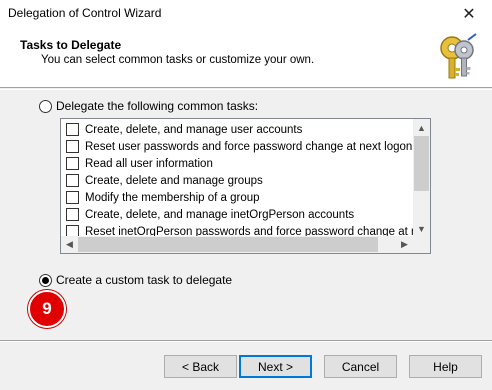 The image size is (492, 390). What do you see at coordinates (421, 127) in the screenshot?
I see `scroll-up-icon: ▲` at bounding box center [421, 127].